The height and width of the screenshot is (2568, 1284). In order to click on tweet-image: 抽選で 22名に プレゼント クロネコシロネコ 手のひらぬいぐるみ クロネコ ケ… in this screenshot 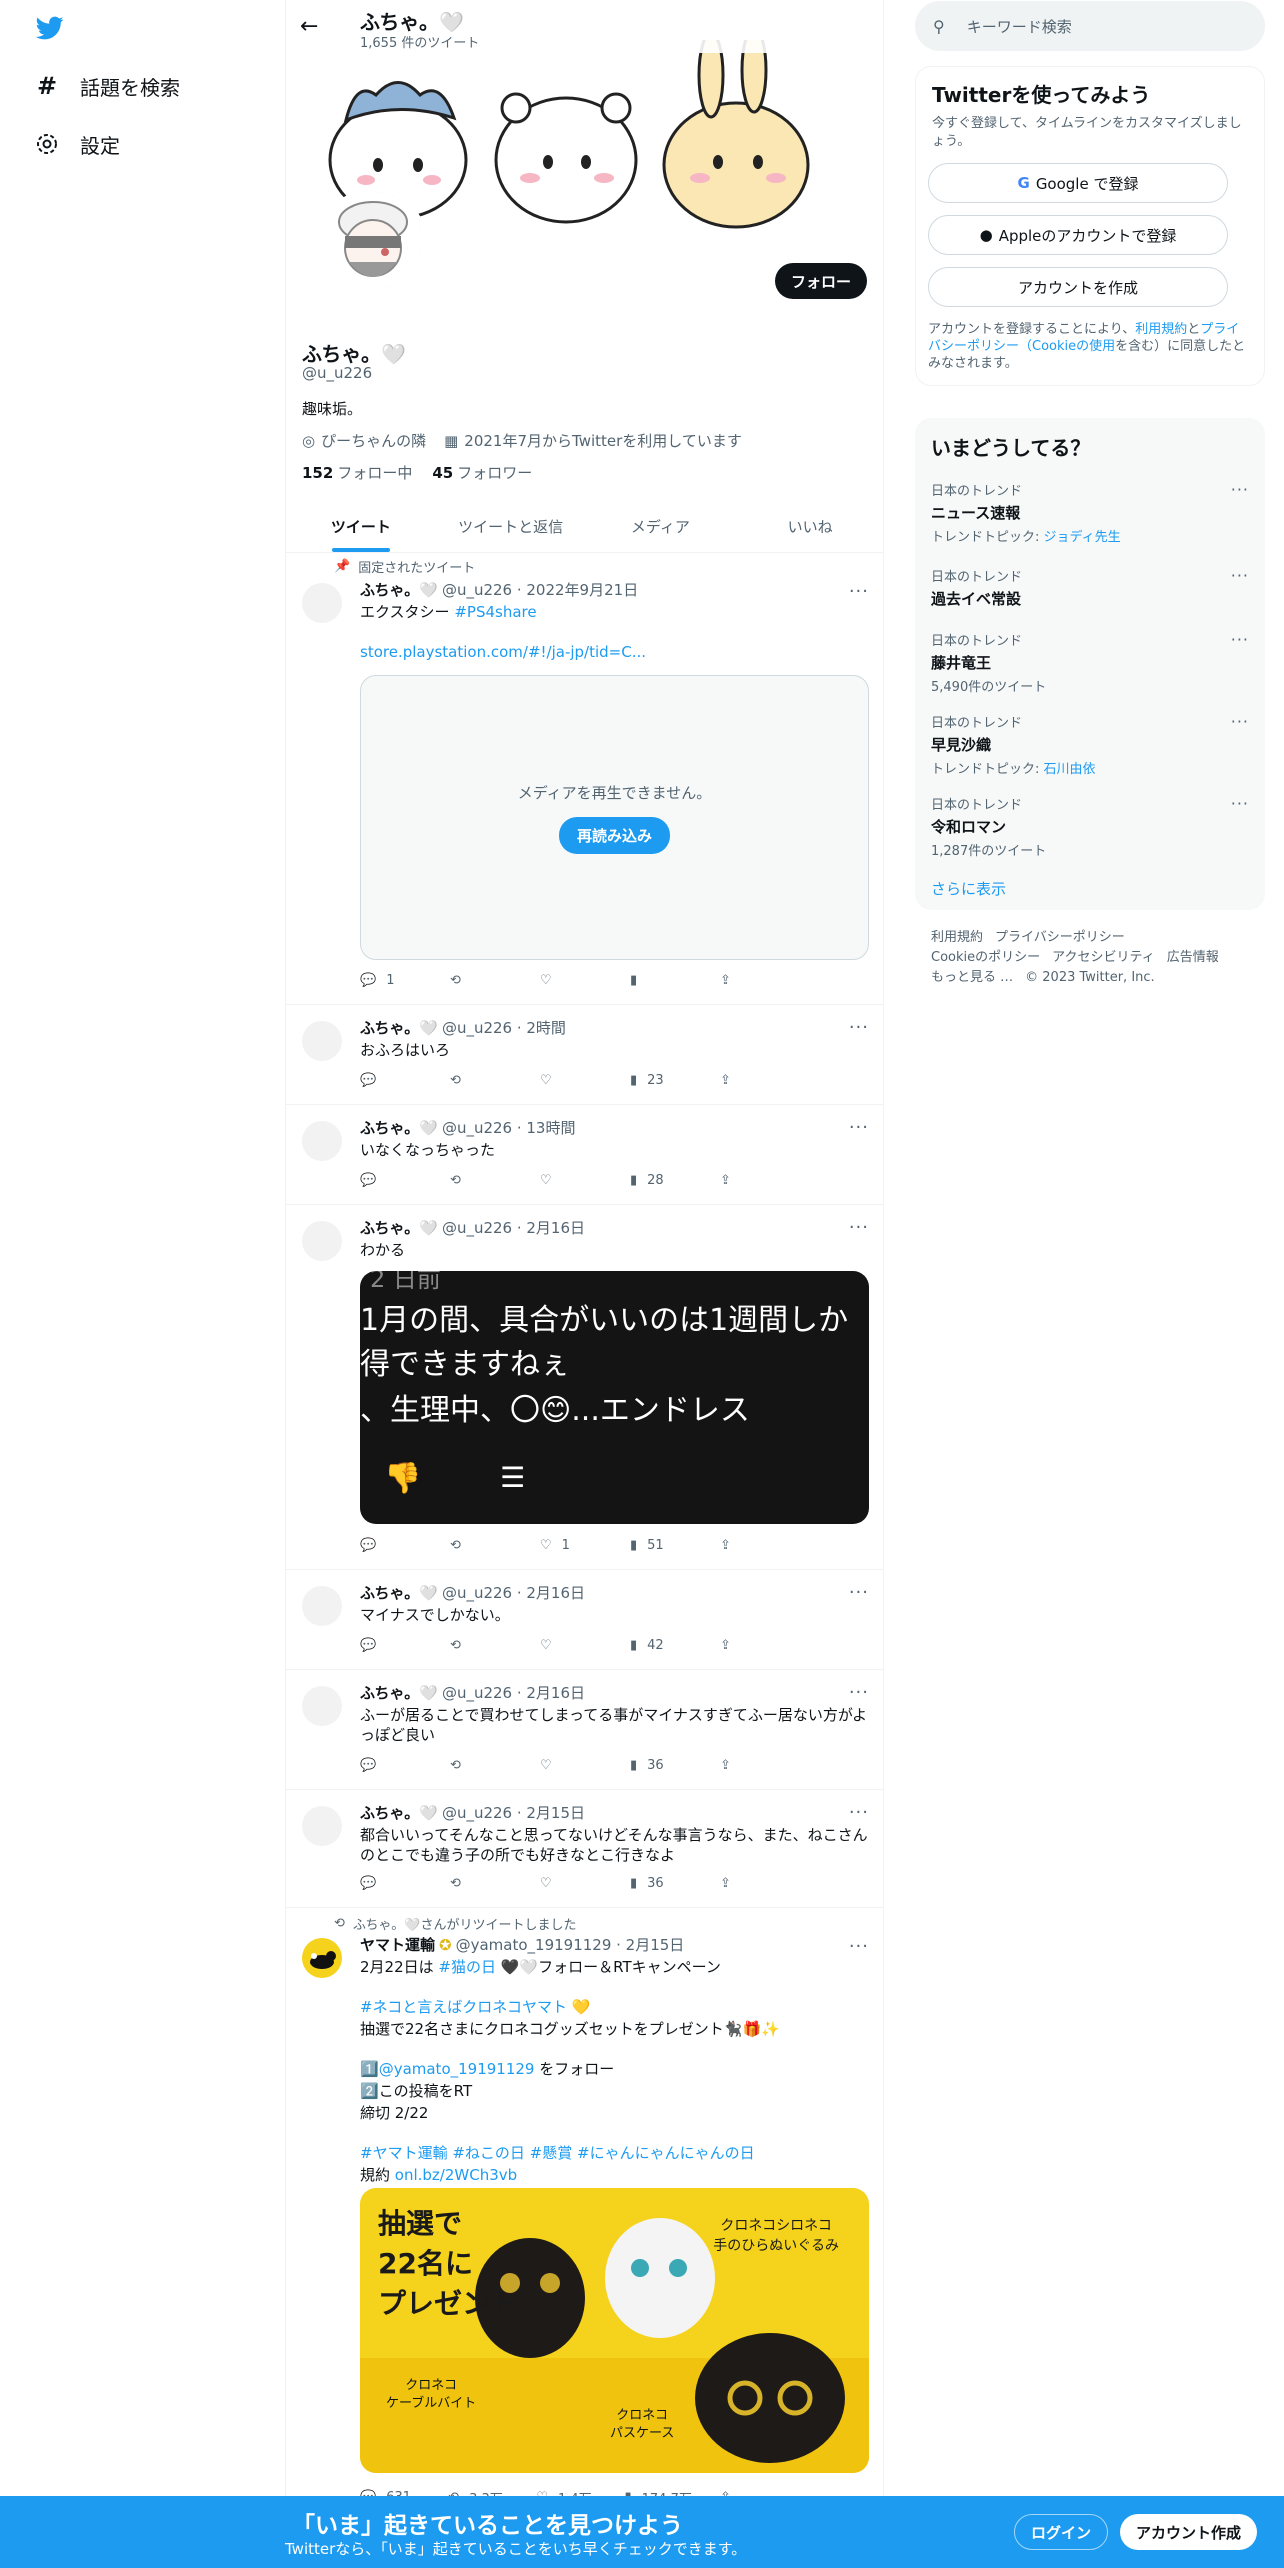, I will do `click(614, 2330)`.